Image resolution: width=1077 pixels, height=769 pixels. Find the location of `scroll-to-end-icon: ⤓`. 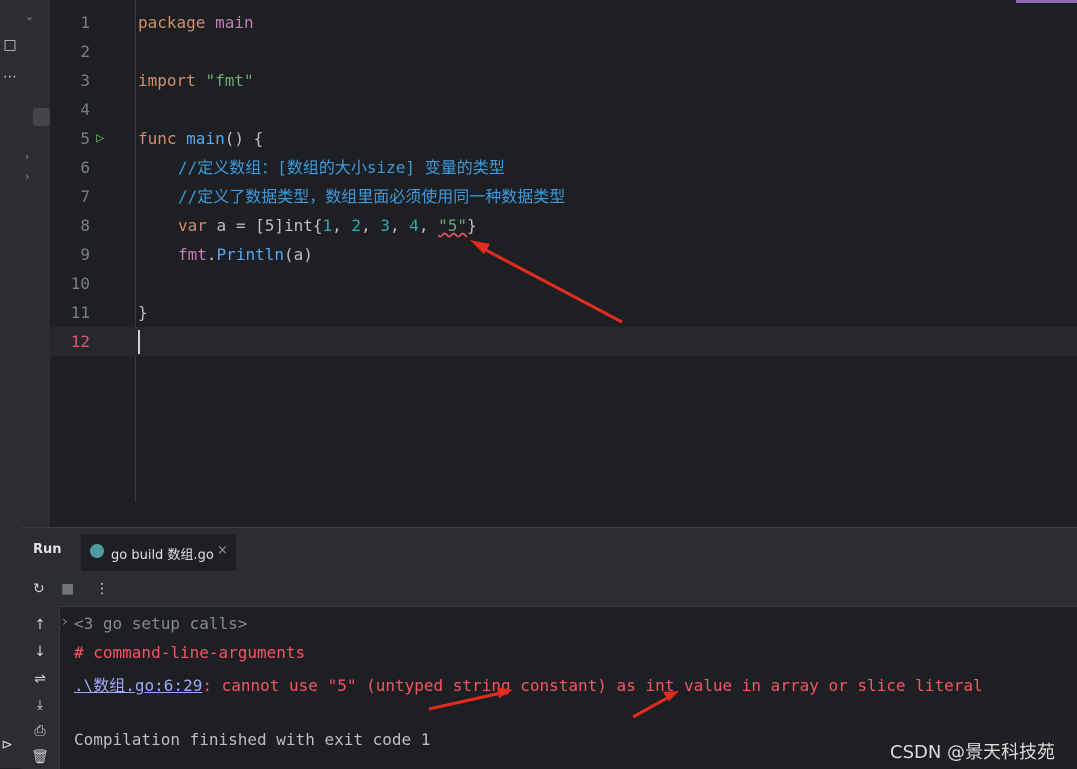

scroll-to-end-icon: ⤓ is located at coordinates (40, 705).